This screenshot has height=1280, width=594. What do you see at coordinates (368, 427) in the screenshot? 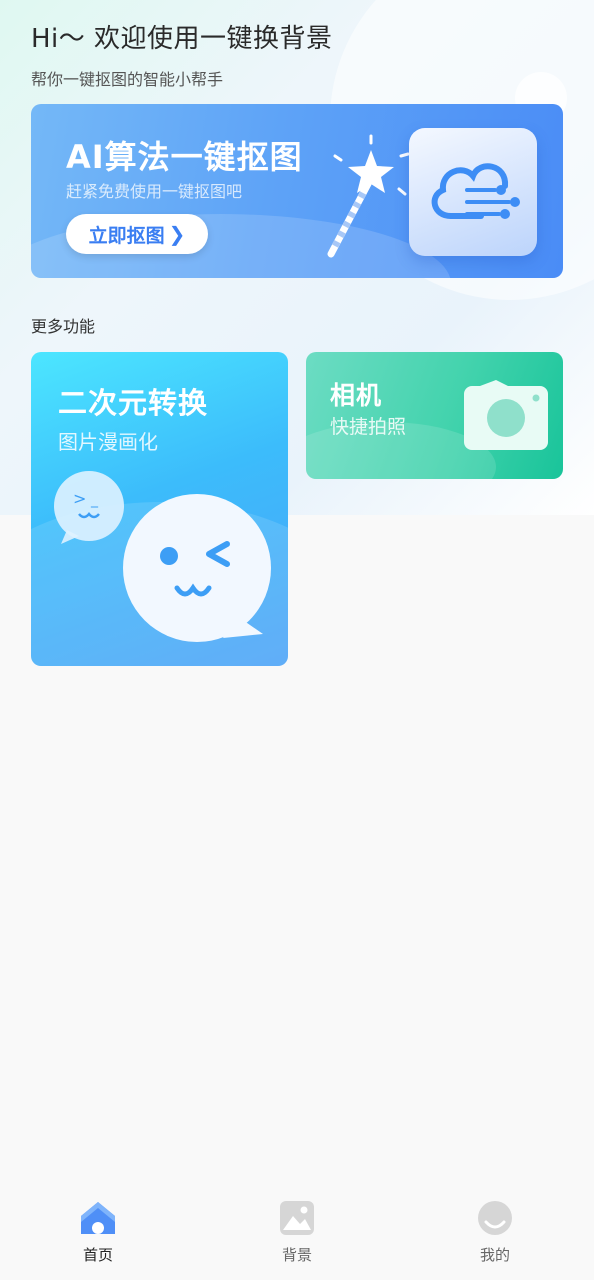
I see `card-subtitle: 快捷拍照` at bounding box center [368, 427].